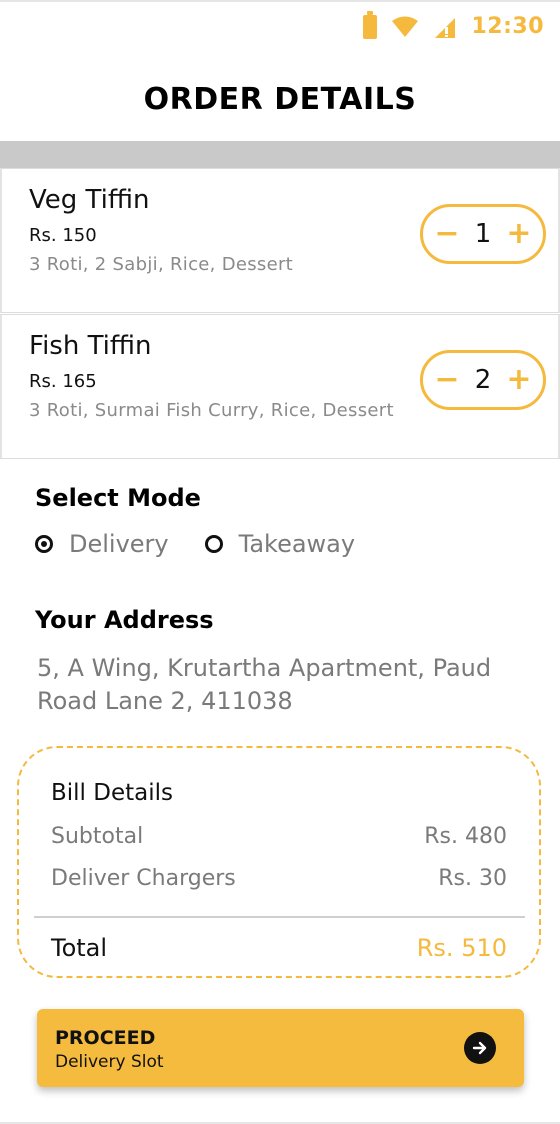  Describe the element at coordinates (472, 878) in the screenshot. I see `delivery-charges-value: Rs. 30` at that location.